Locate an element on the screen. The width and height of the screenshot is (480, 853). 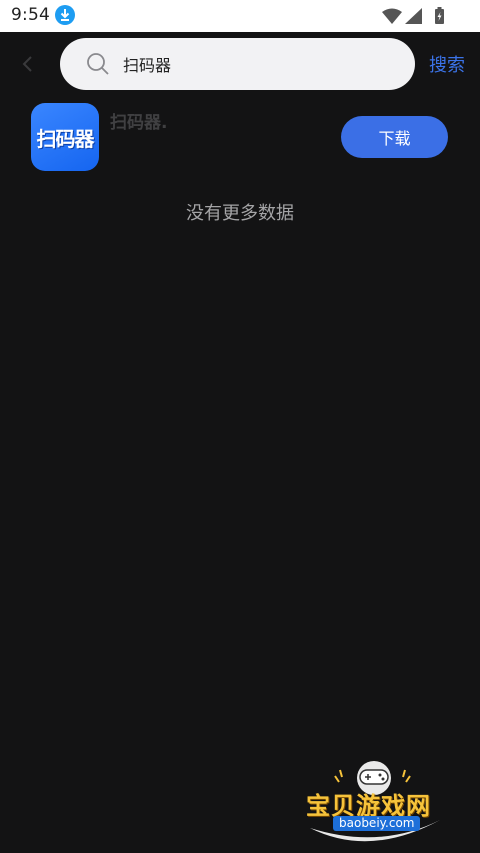
search-box is located at coordinates (237, 64).